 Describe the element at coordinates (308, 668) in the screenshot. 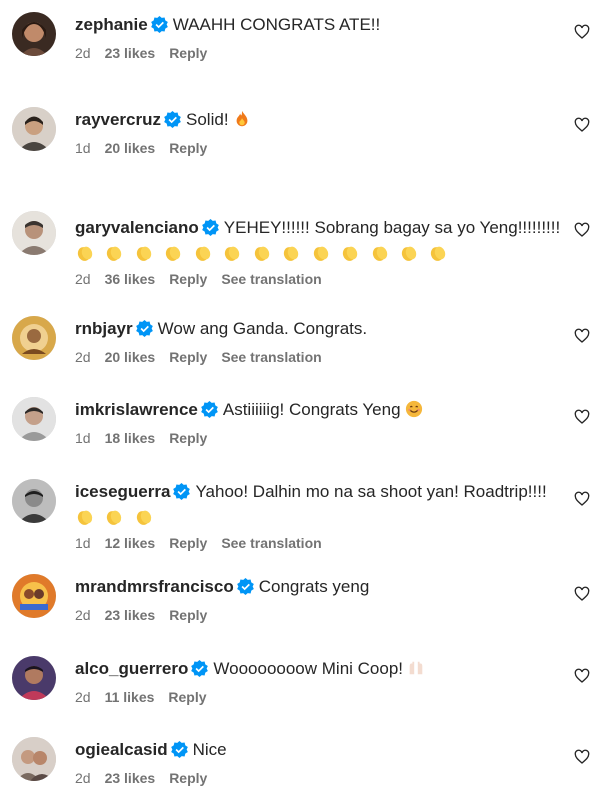

I see `comment-text: Woooooooow Mini Coop!` at that location.